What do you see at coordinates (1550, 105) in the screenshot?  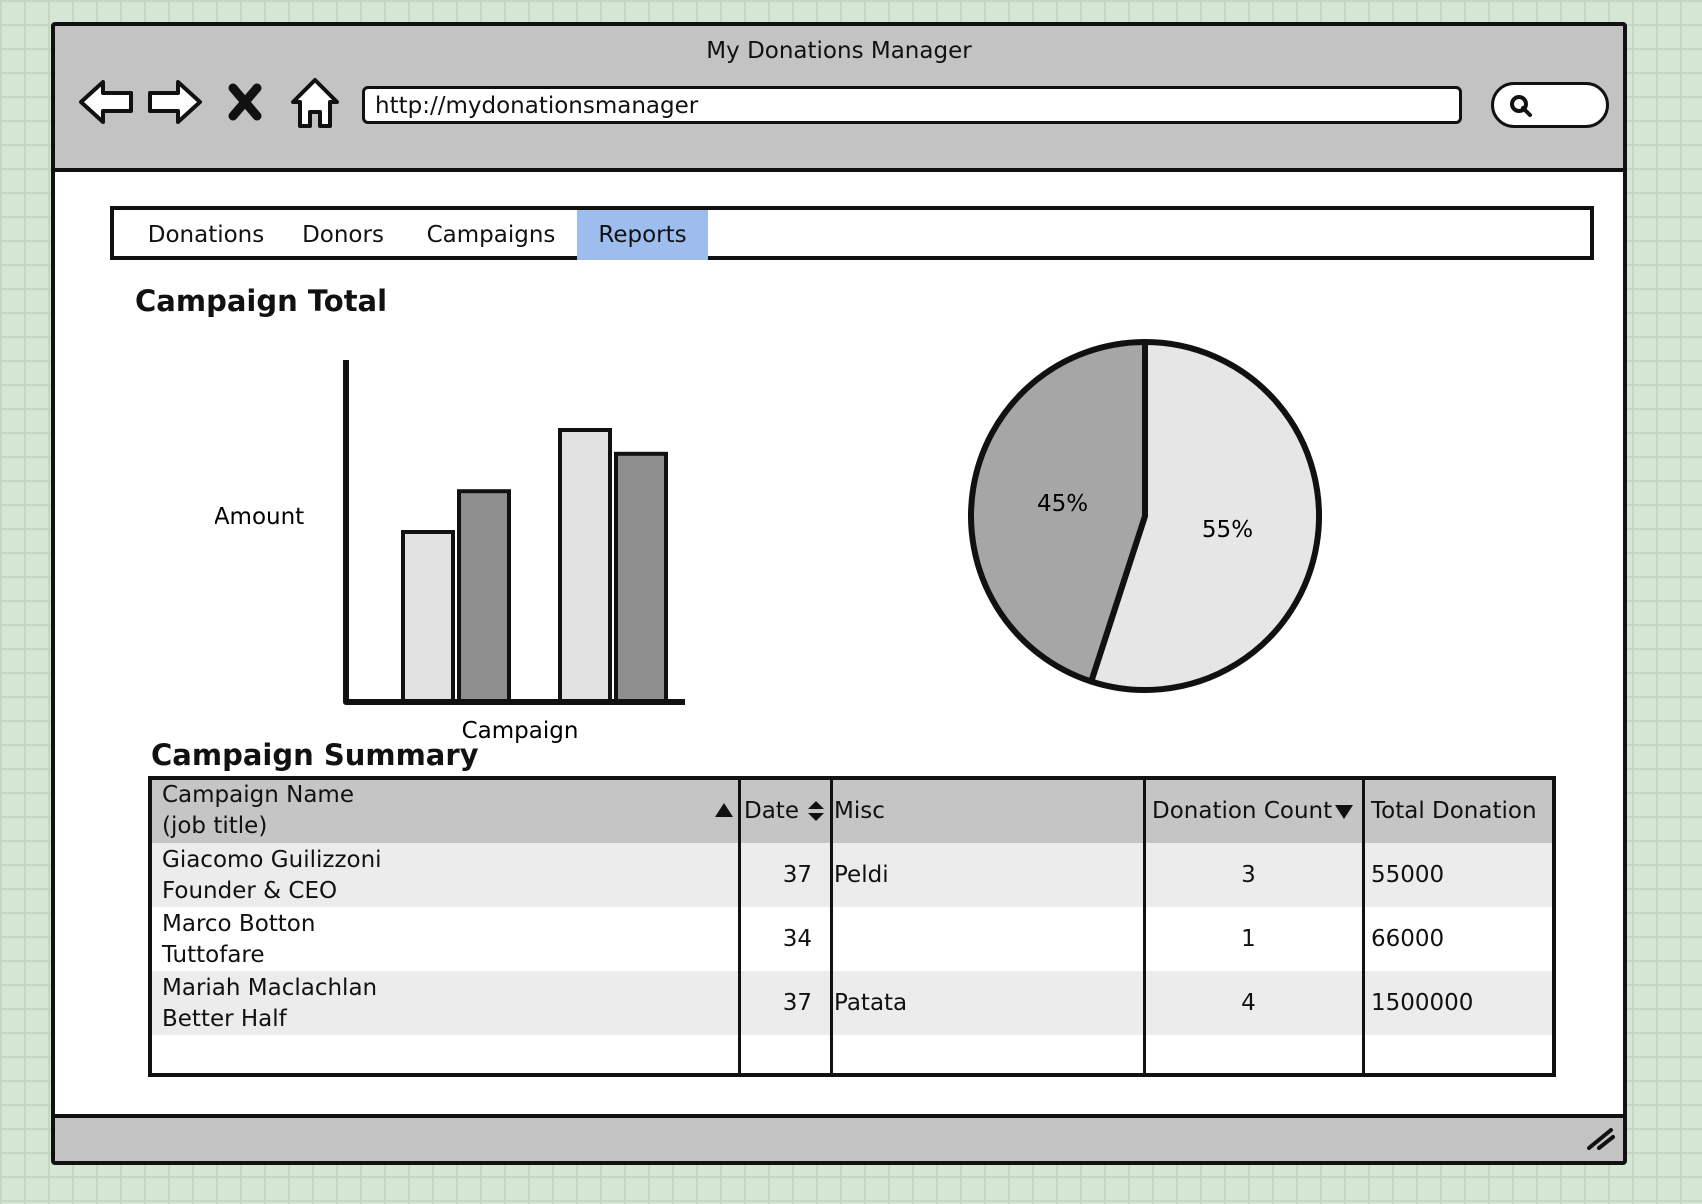 I see `browser-search-field` at bounding box center [1550, 105].